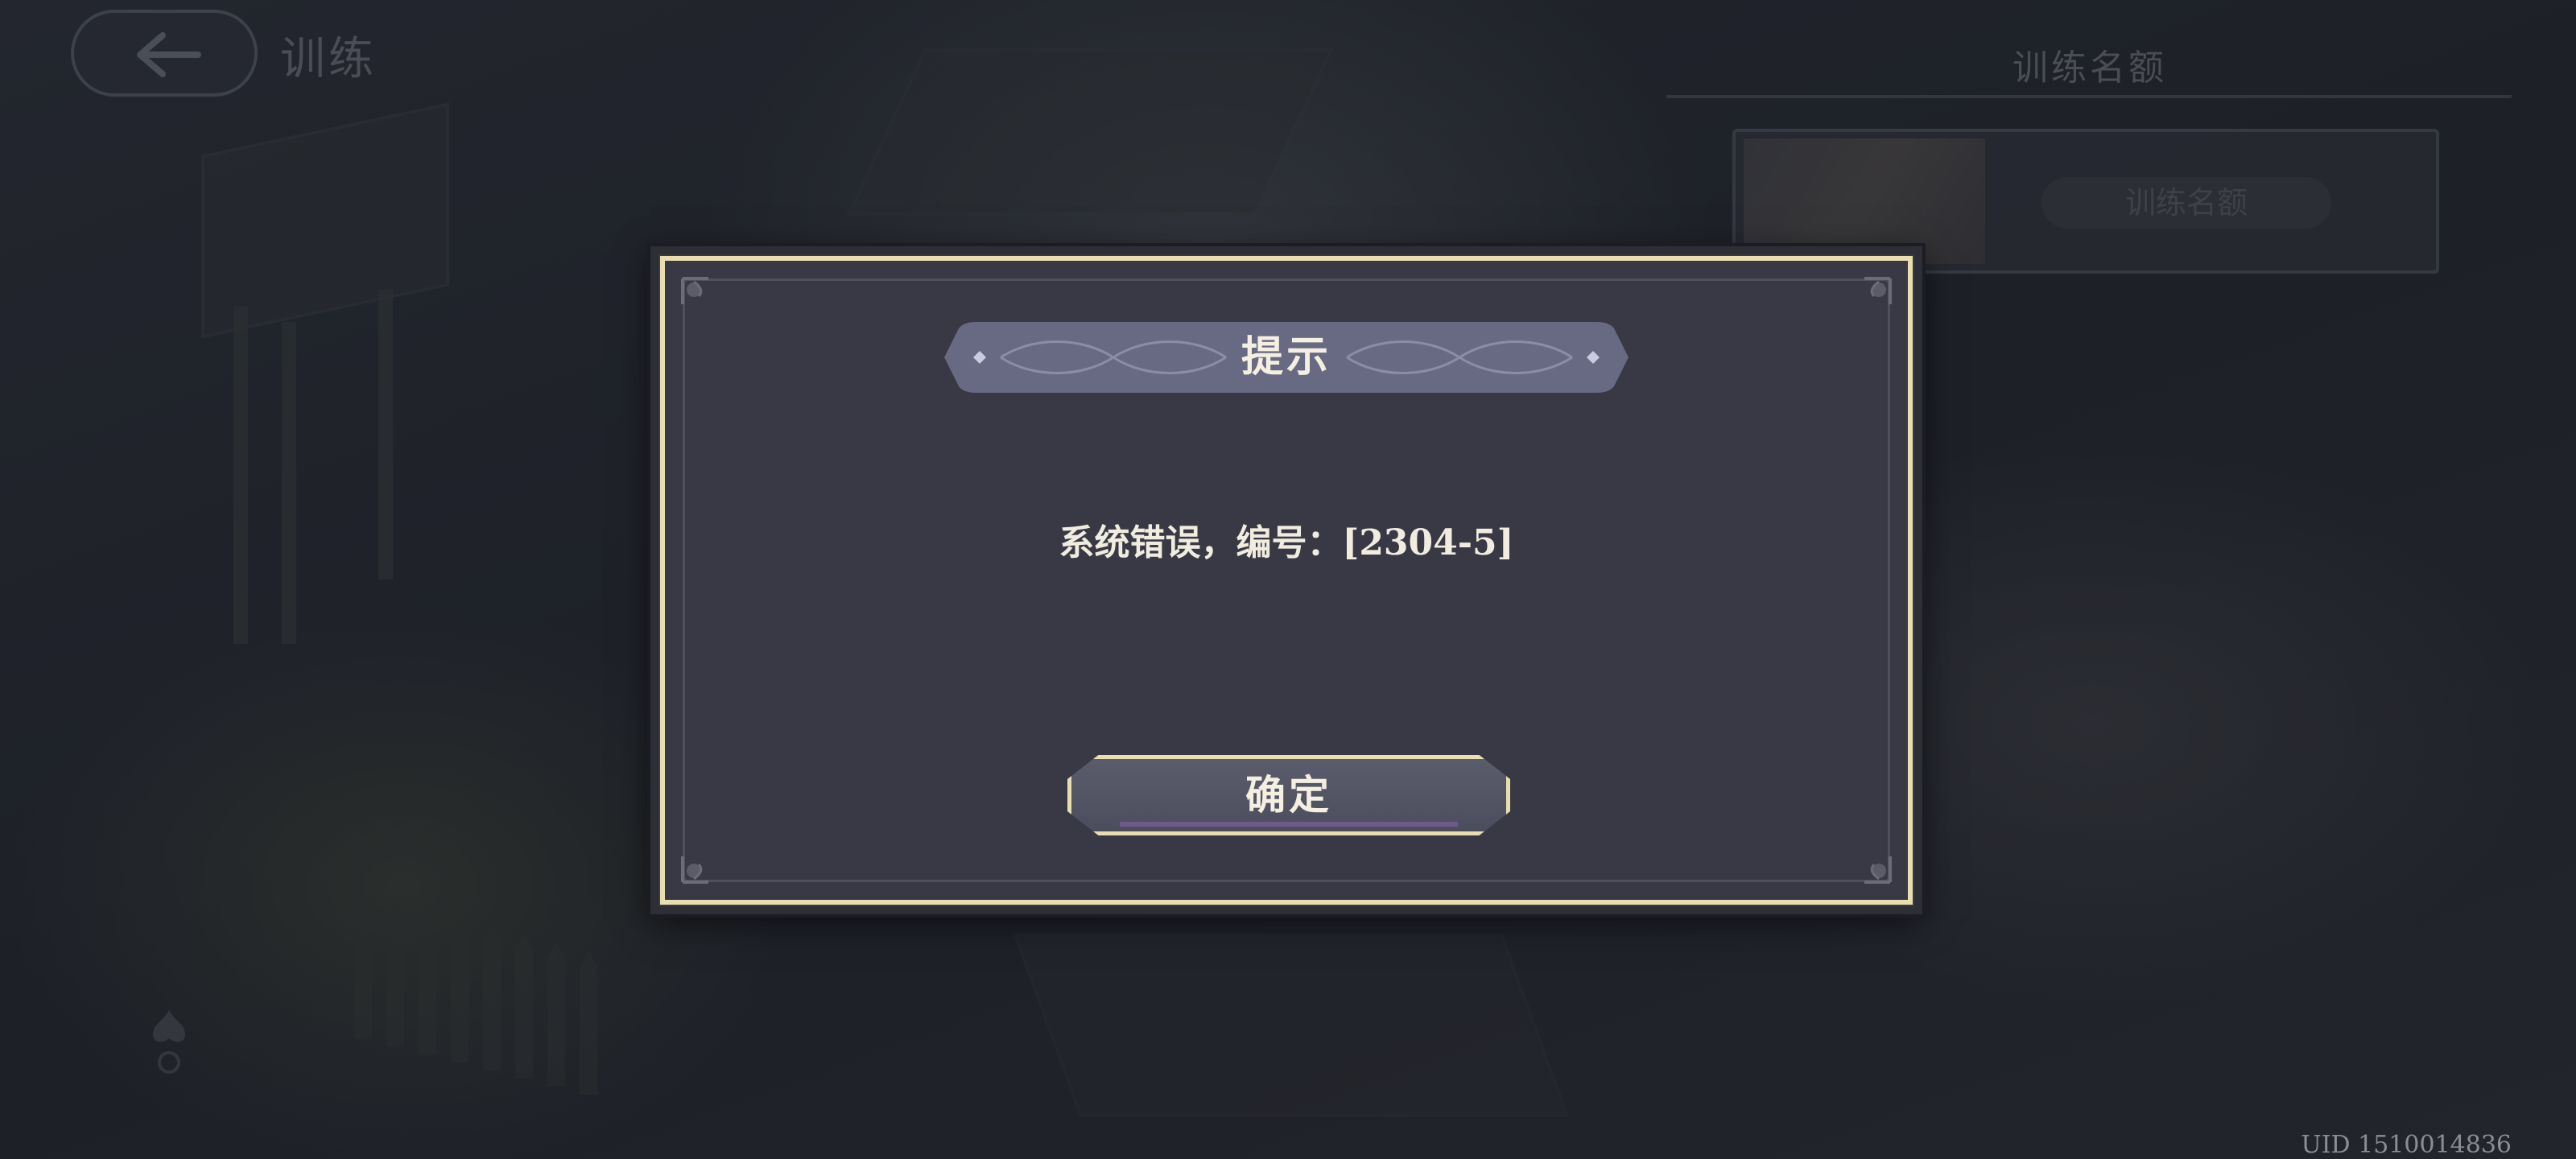 The width and height of the screenshot is (2576, 1159). What do you see at coordinates (2089, 96) in the screenshot?
I see `rank-panel-divider` at bounding box center [2089, 96].